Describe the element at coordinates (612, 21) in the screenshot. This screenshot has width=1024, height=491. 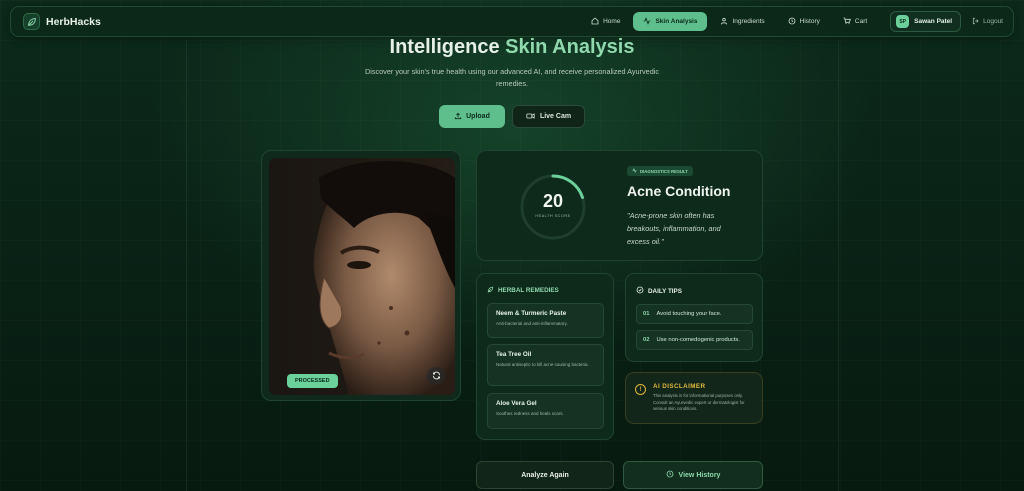
I see `nav-item-label: Home` at that location.